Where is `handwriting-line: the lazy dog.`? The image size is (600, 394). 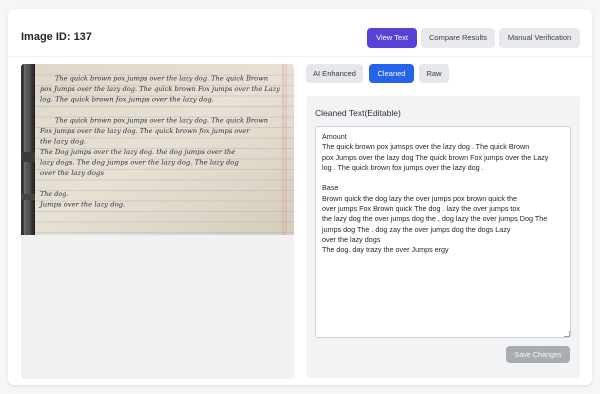
handwriting-line: the lazy dog. is located at coordinates (63, 142).